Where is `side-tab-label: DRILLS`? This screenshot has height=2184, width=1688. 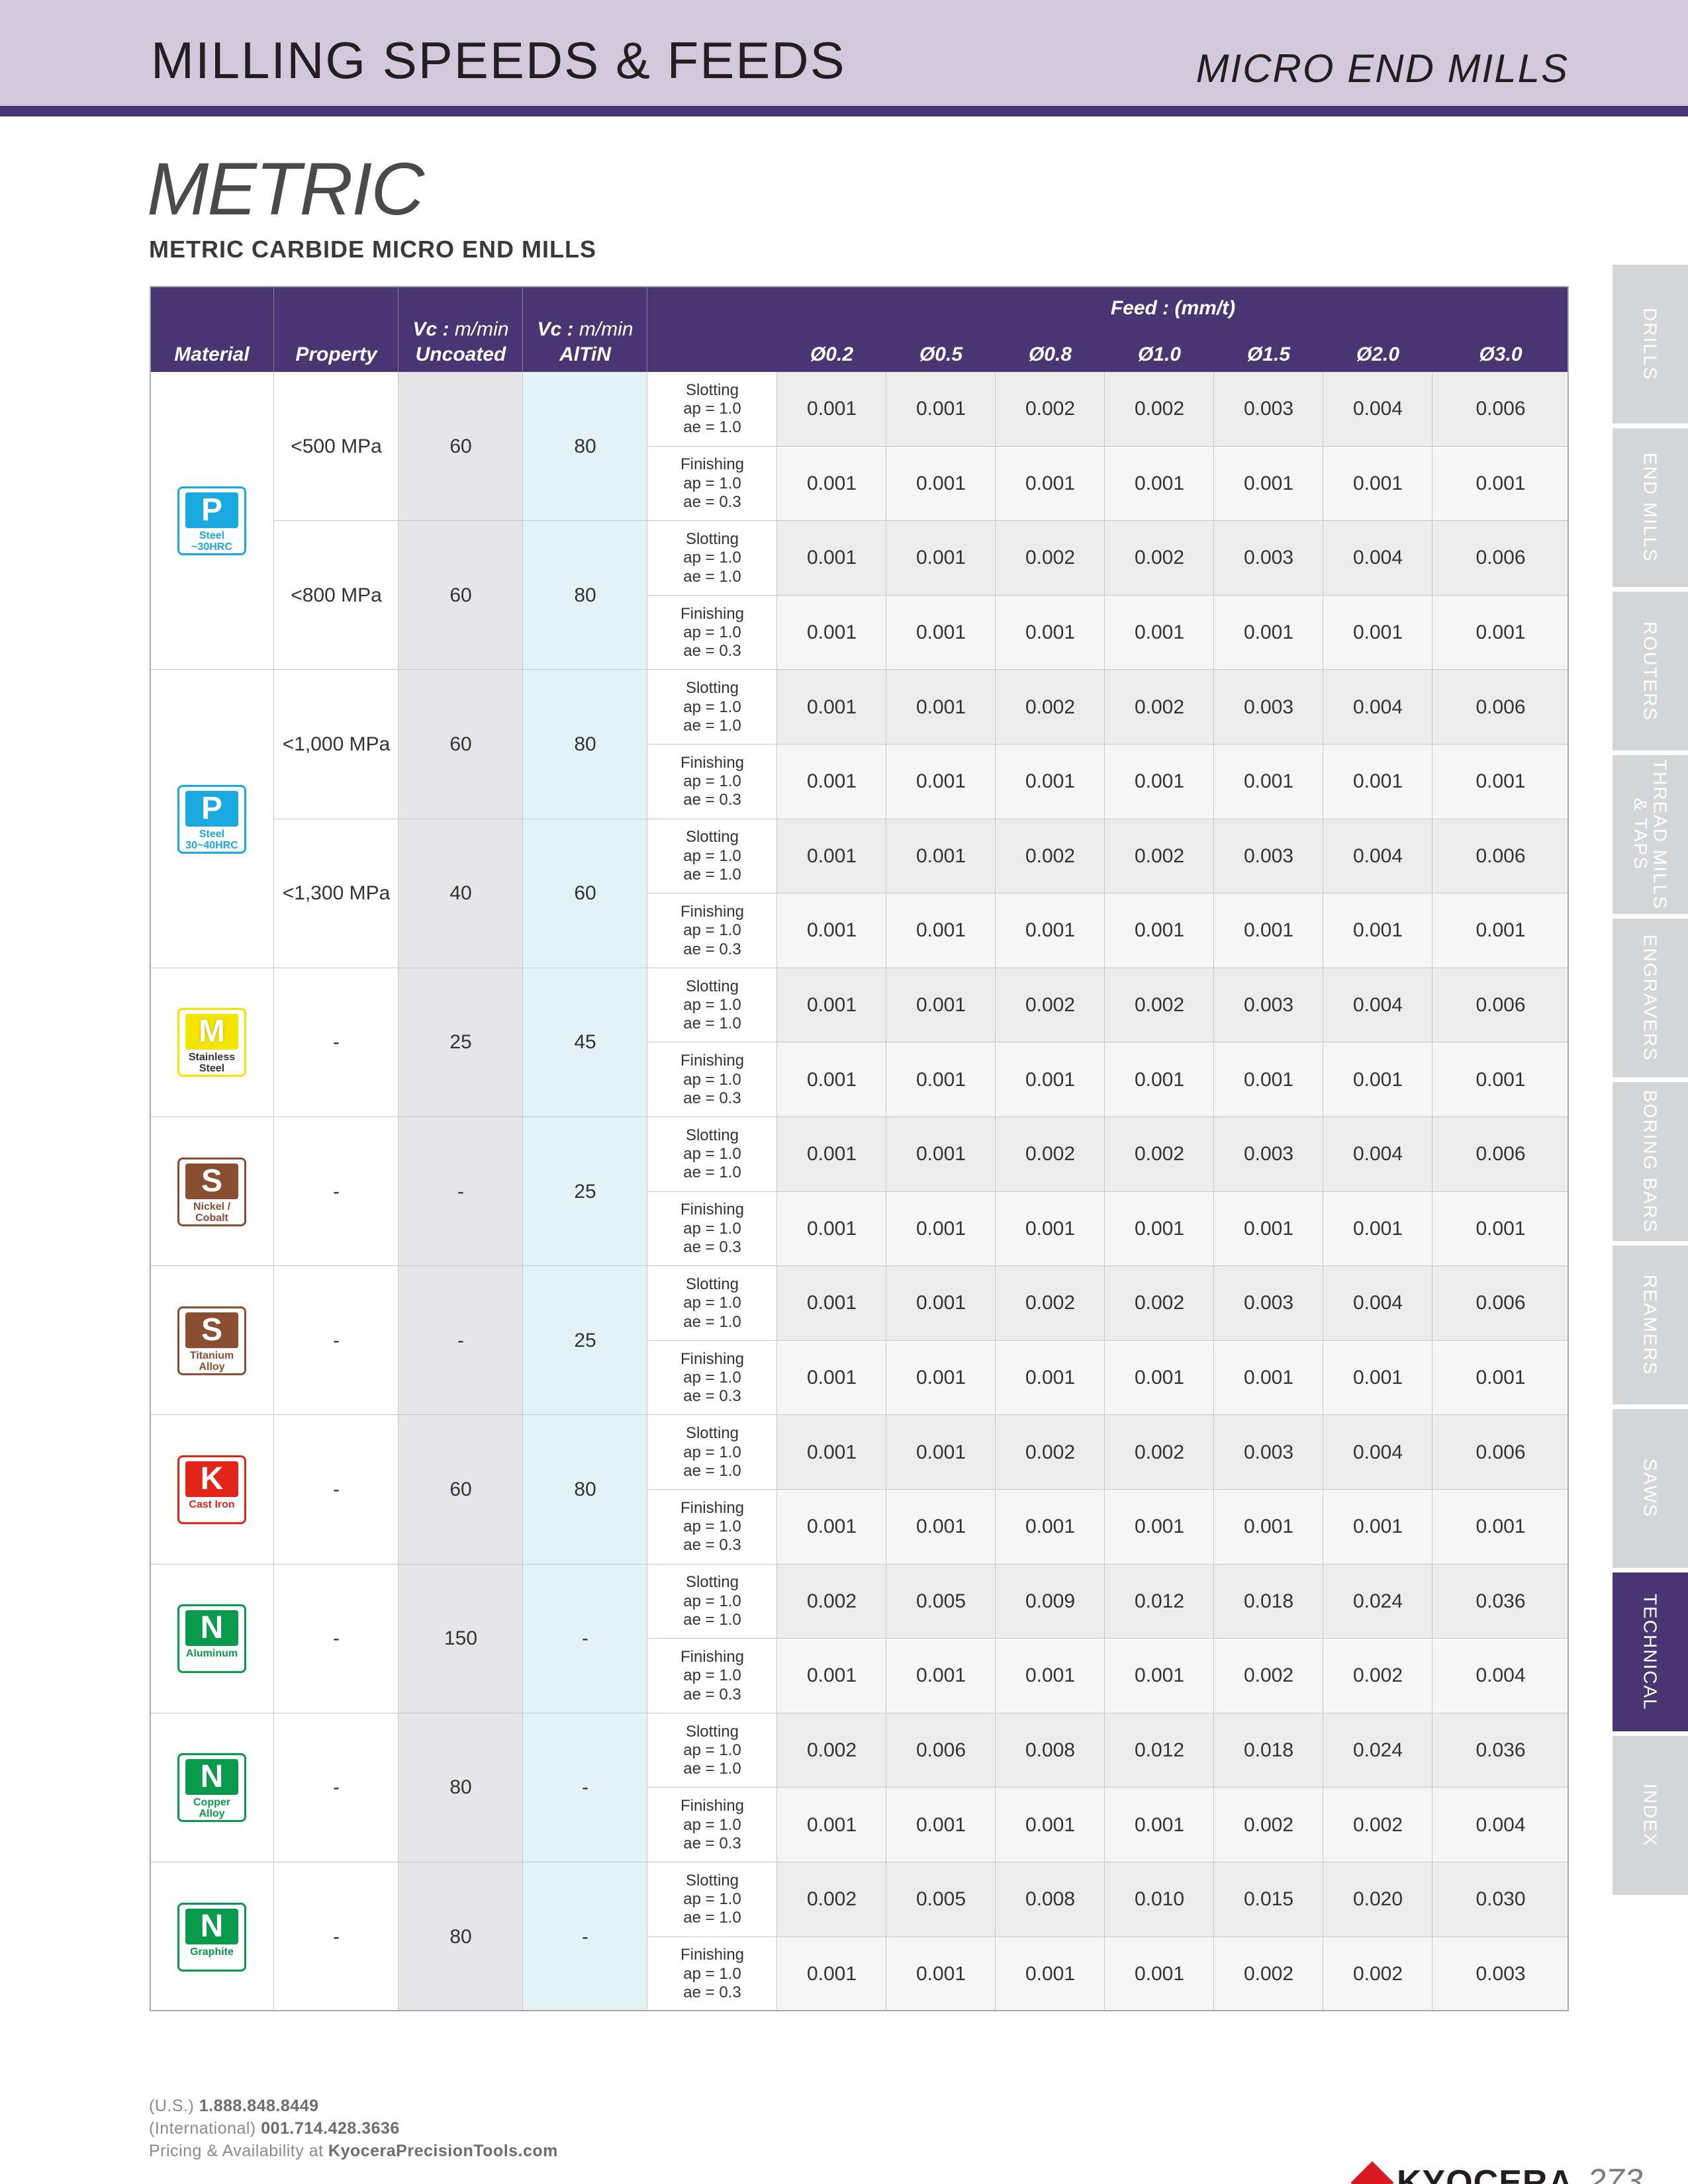 side-tab-label: DRILLS is located at coordinates (1650, 344).